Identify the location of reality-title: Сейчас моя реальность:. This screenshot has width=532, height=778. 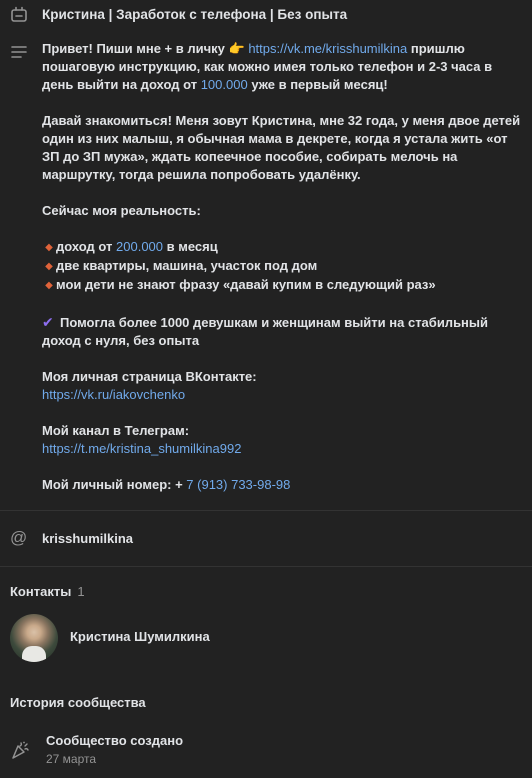
(121, 210).